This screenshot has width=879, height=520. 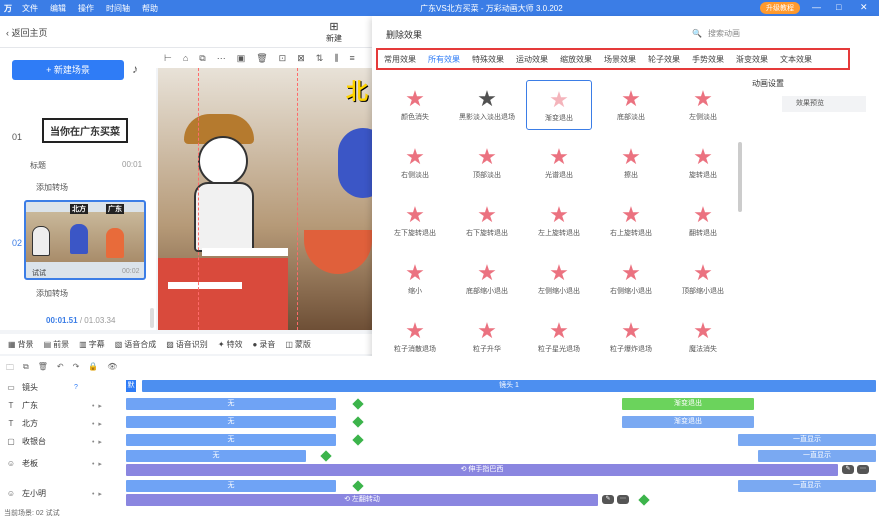 I want to click on add-scene-button: + 新建场景, so click(x=68, y=70).